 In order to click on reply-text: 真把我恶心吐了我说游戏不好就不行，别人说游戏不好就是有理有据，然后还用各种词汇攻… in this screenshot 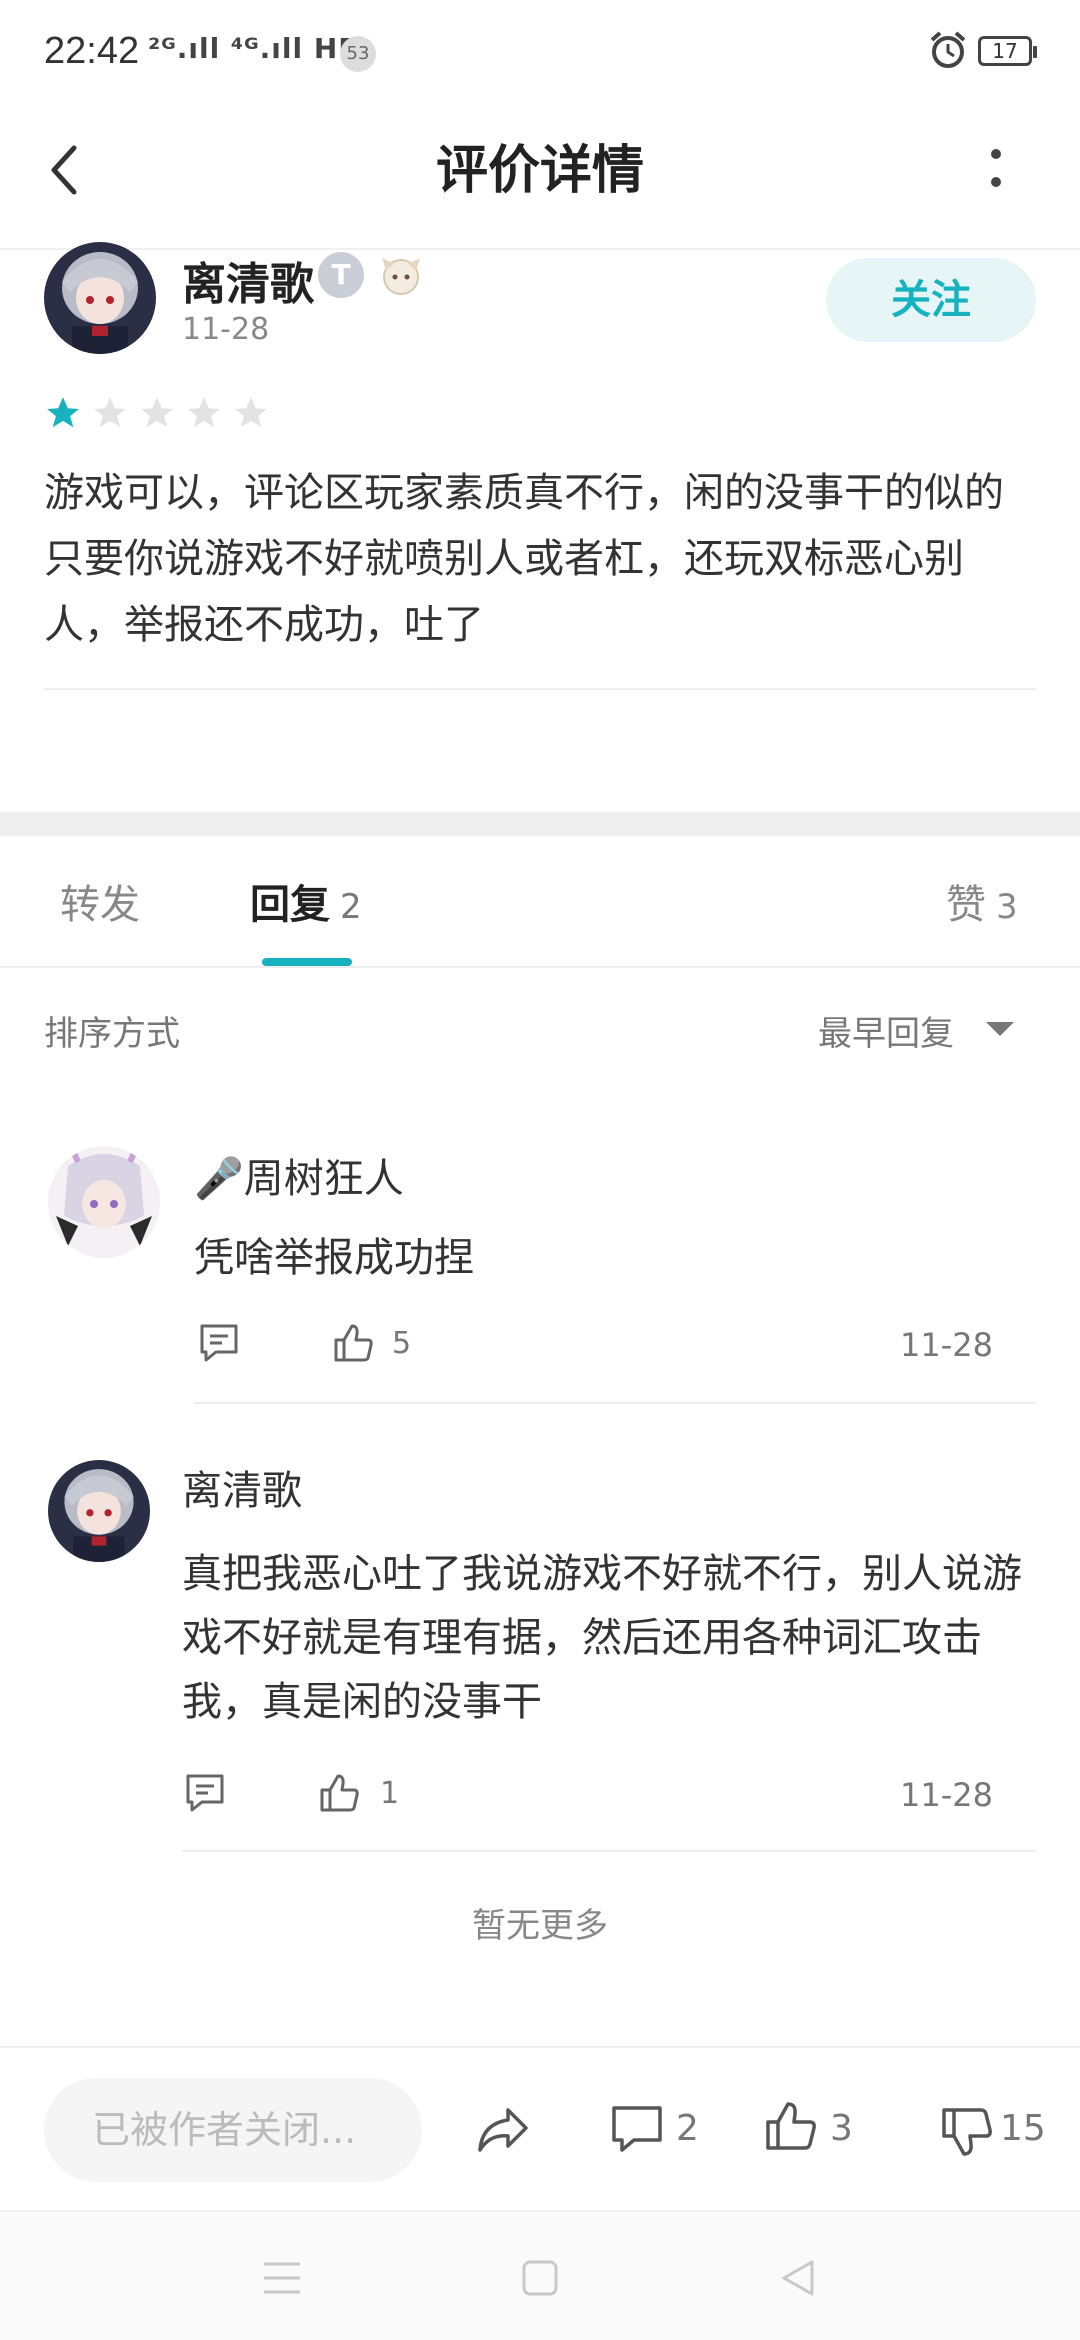, I will do `click(602, 1638)`.